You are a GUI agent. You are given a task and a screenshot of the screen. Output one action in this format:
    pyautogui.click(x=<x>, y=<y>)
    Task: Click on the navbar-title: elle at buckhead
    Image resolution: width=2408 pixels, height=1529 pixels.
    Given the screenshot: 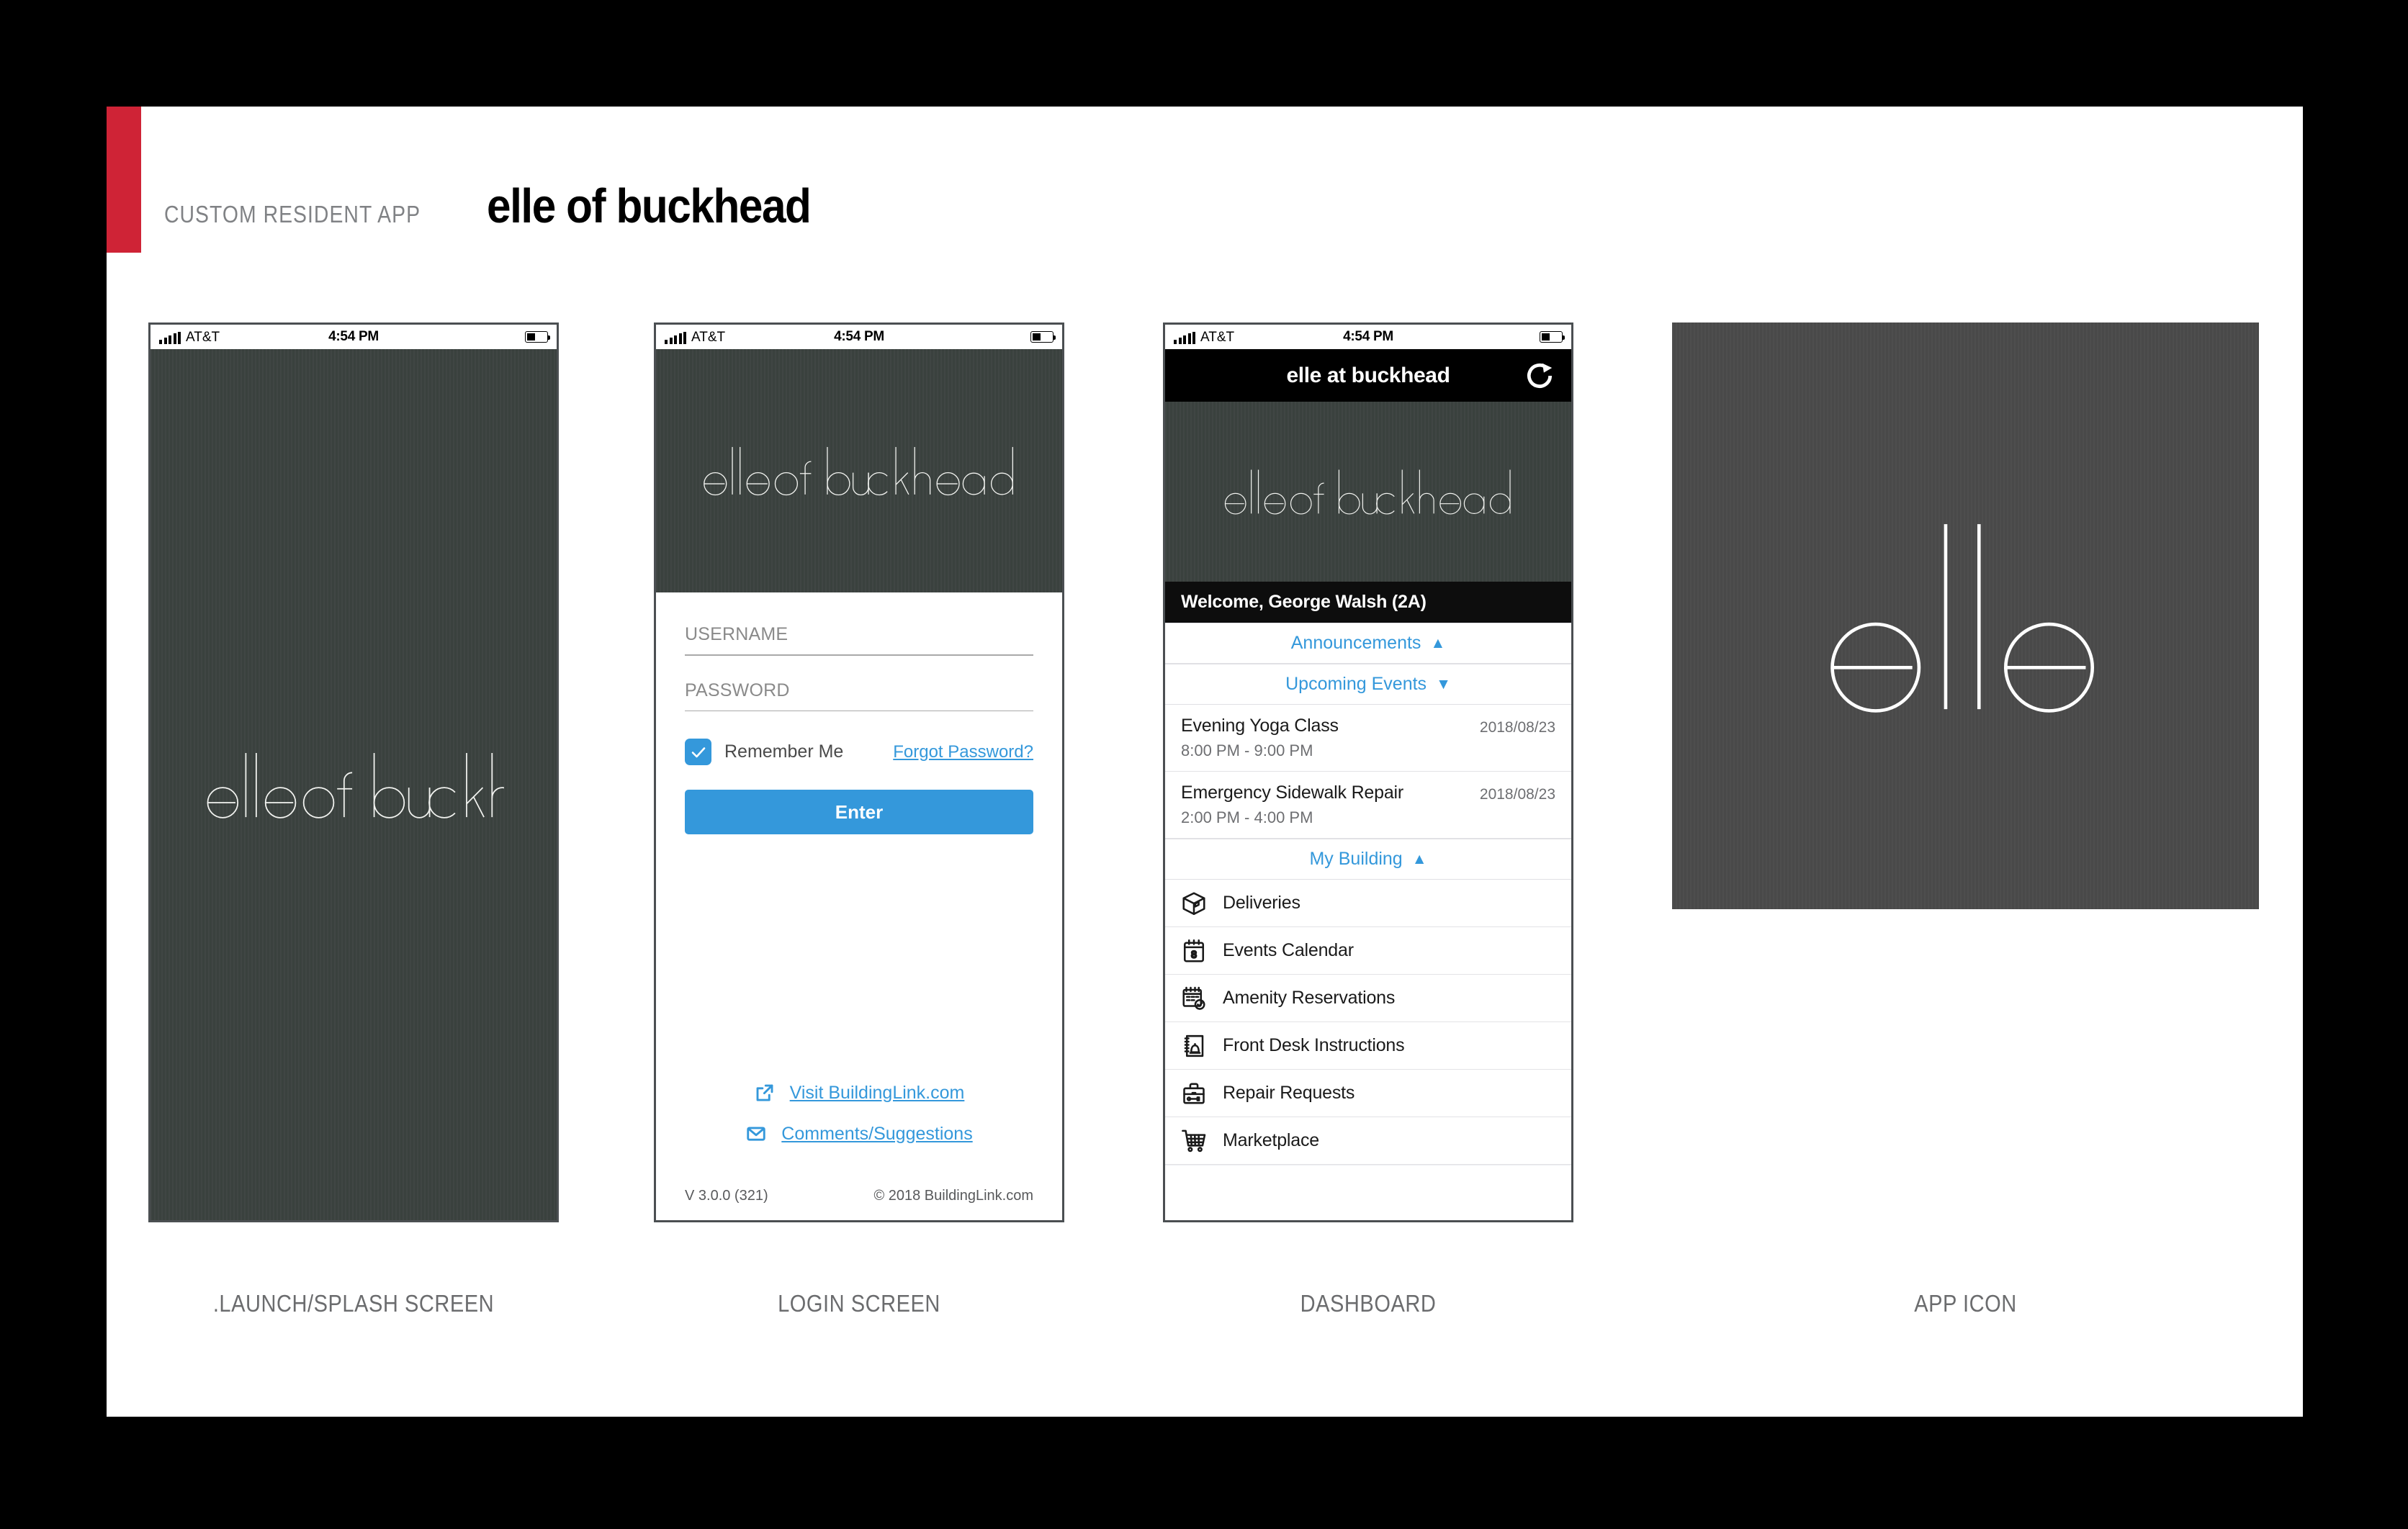 What is the action you would take?
    pyautogui.click(x=1368, y=375)
    